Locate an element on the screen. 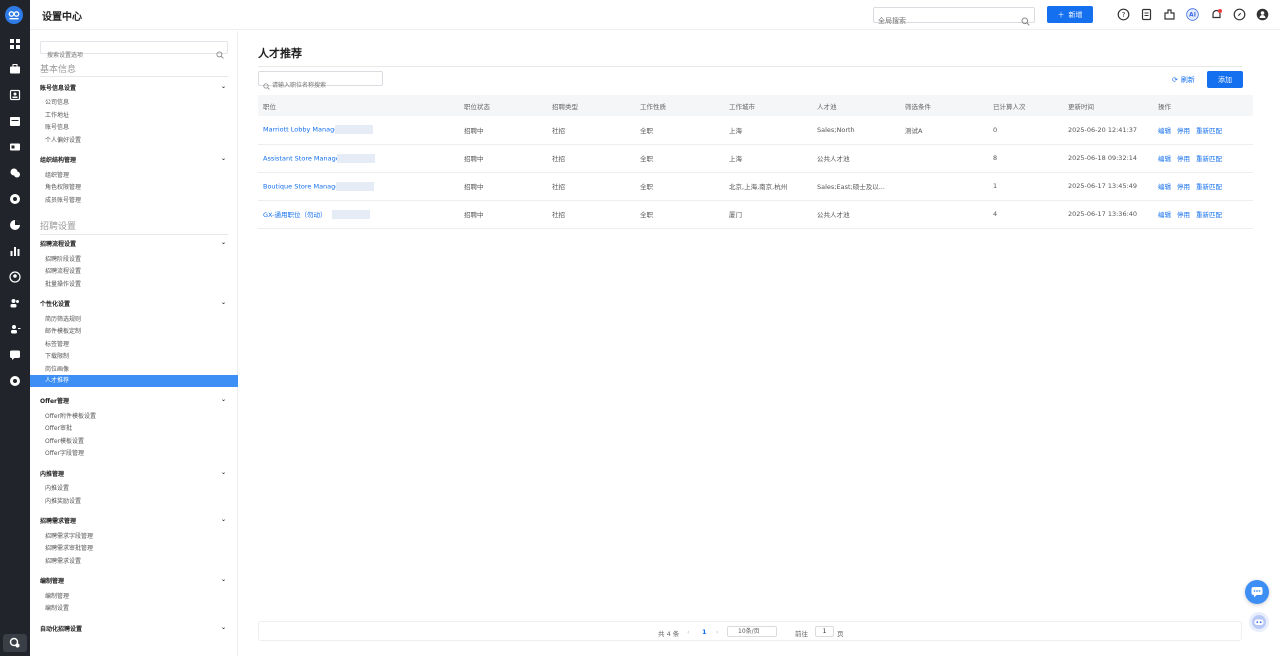  briefcase-icon is located at coordinates (15, 69).